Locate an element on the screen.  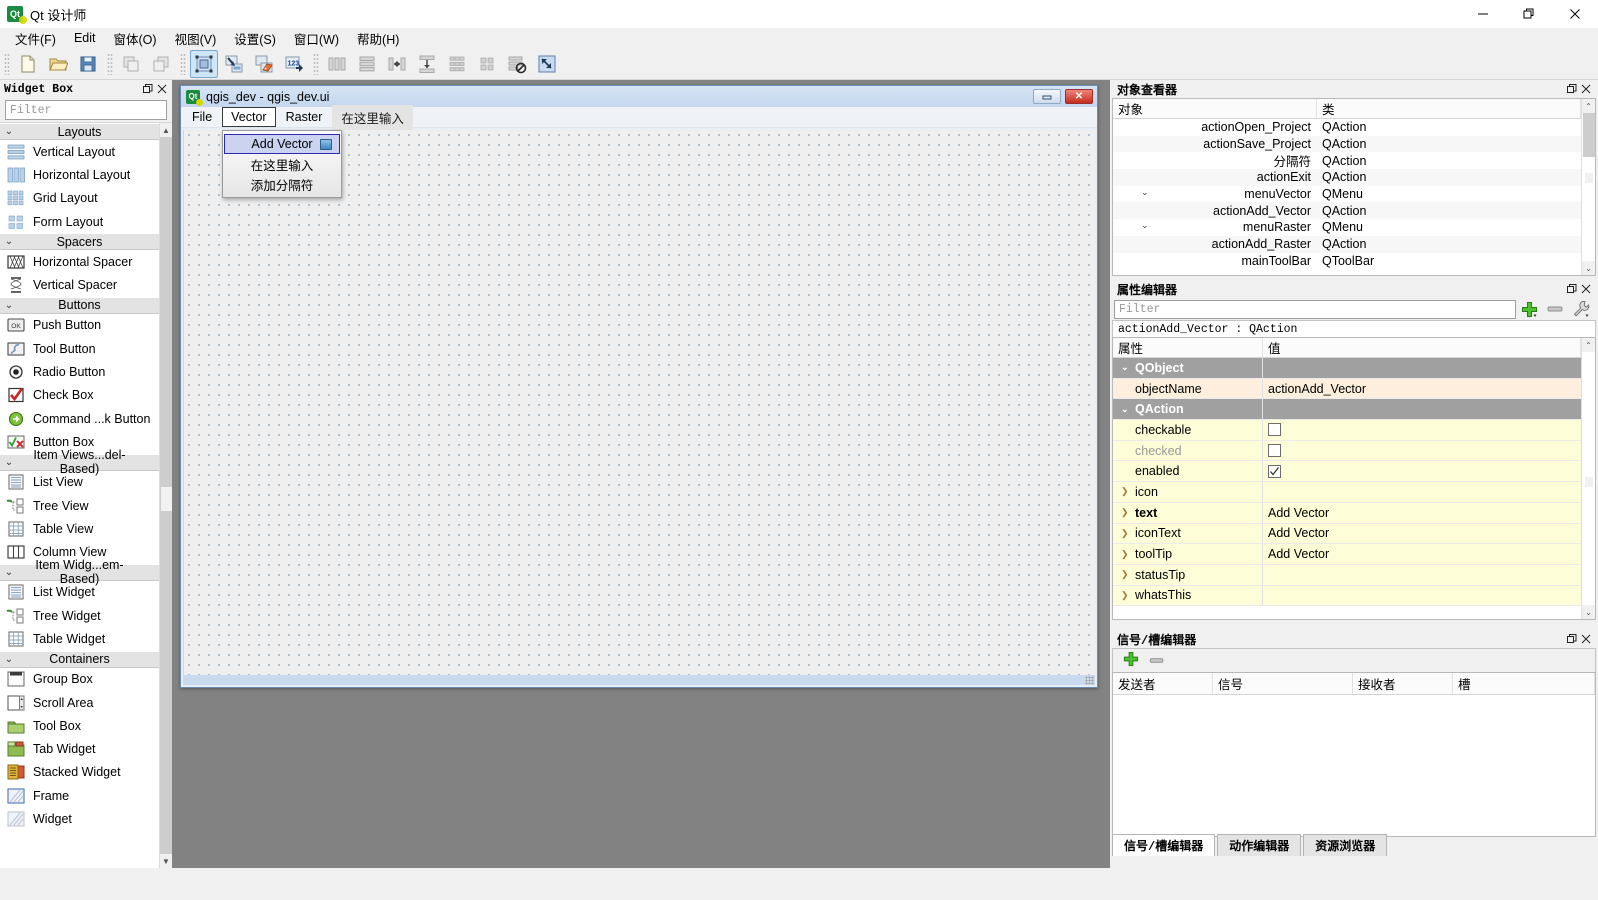
widget-box-item: OK Push Button is located at coordinates (79, 325).